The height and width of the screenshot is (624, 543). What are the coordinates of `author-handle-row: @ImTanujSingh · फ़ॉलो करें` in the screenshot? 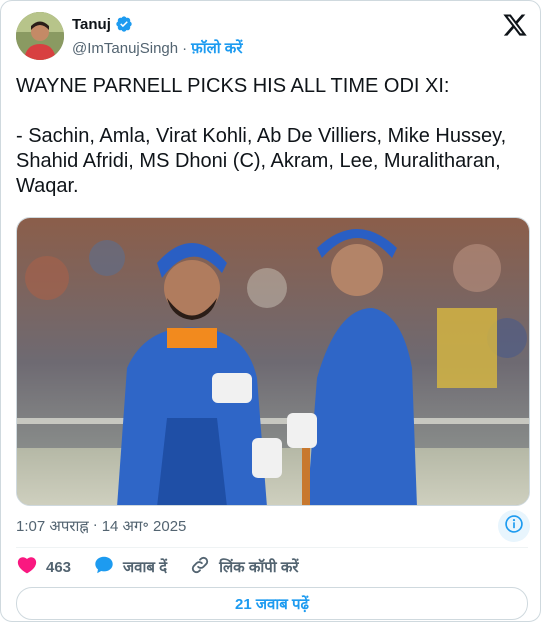 It's located at (157, 48).